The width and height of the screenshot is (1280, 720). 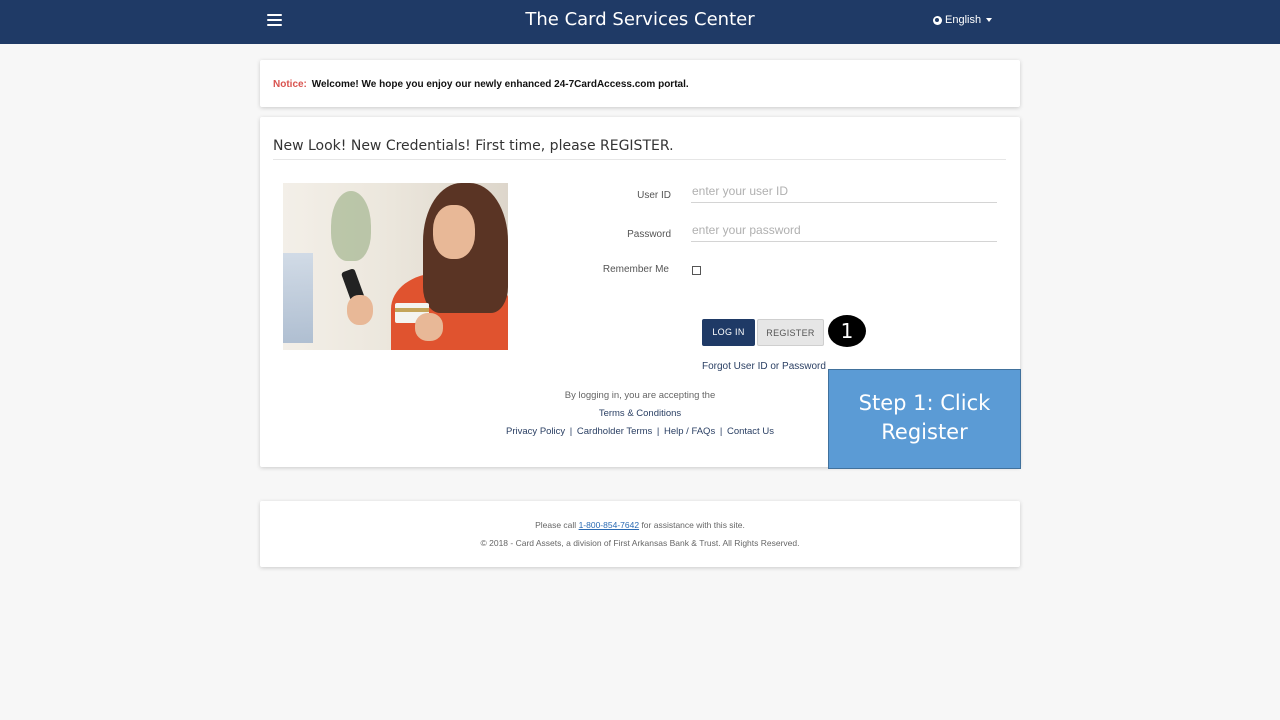 I want to click on divider, so click(x=639, y=159).